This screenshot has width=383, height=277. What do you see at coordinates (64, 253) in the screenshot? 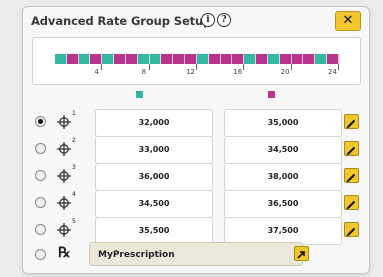
I see `prescription-icon: ℞` at bounding box center [64, 253].